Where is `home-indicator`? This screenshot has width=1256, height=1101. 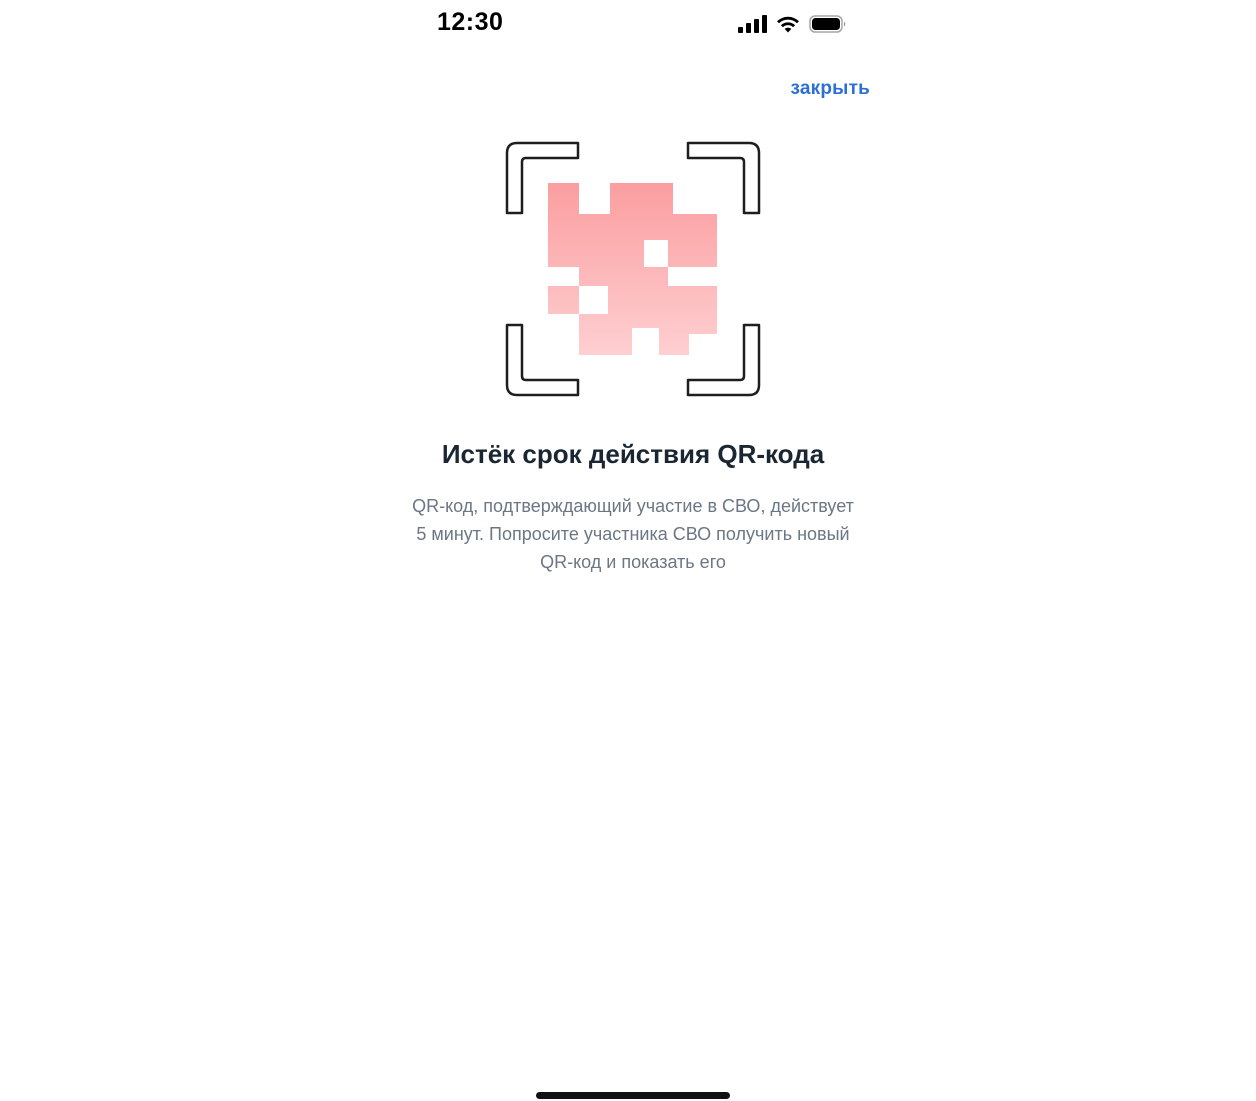 home-indicator is located at coordinates (633, 1095).